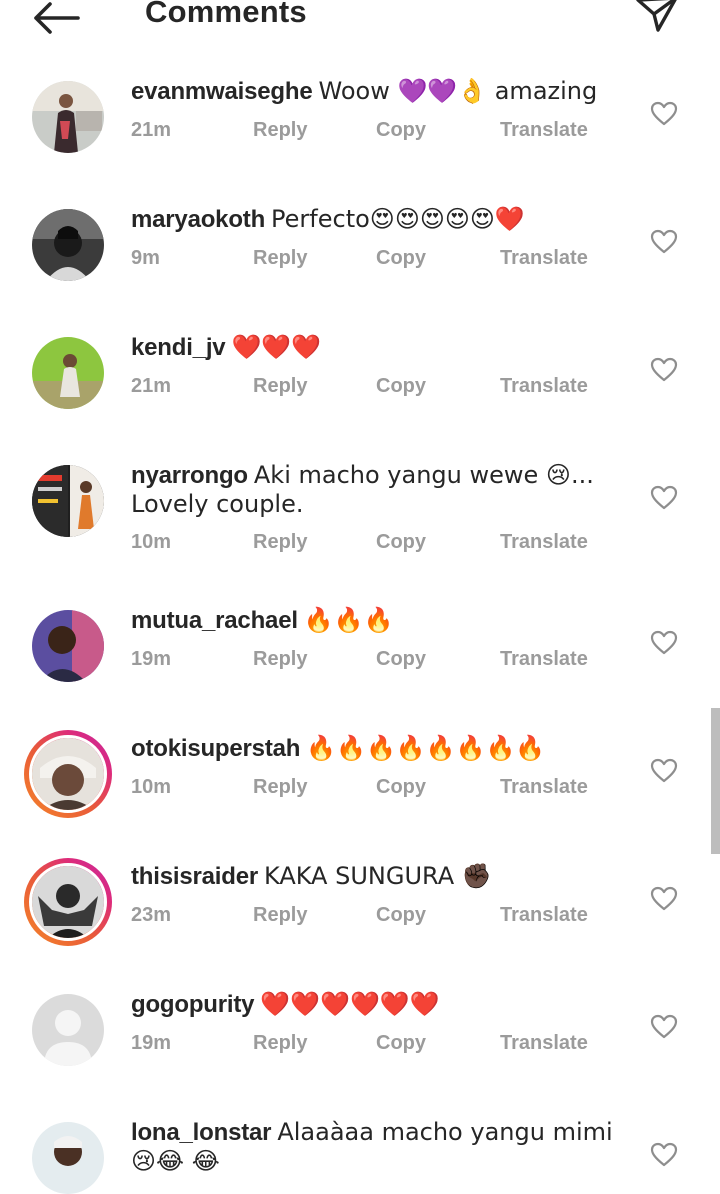 The height and width of the screenshot is (1194, 720). I want to click on arrow-left-icon, so click(57, 18).